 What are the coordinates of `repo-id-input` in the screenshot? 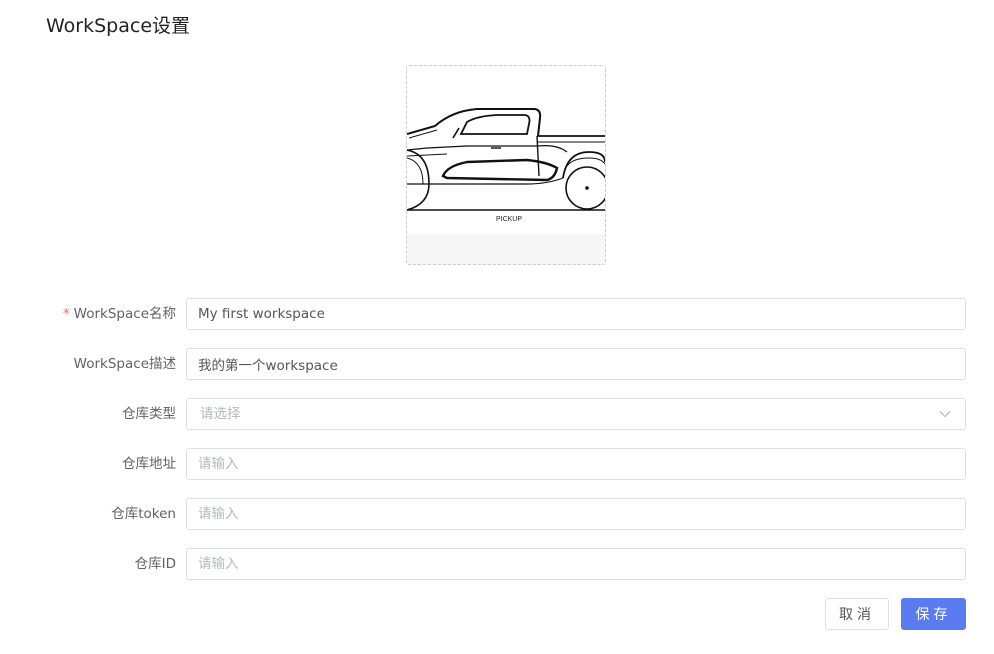 It's located at (576, 564).